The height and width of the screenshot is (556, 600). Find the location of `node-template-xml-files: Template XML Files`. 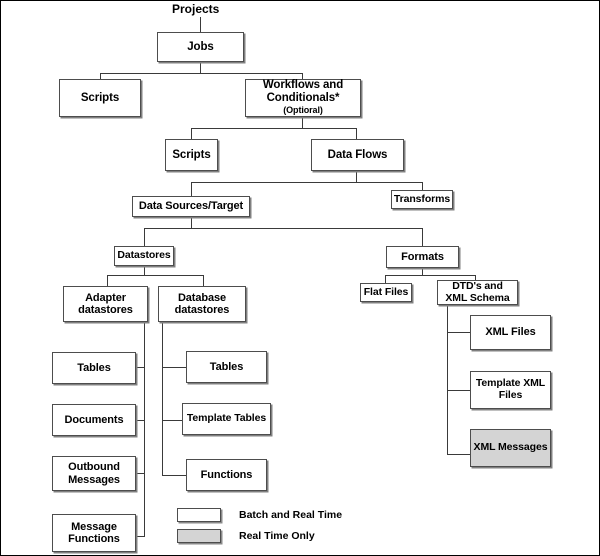

node-template-xml-files: Template XML Files is located at coordinates (510, 390).